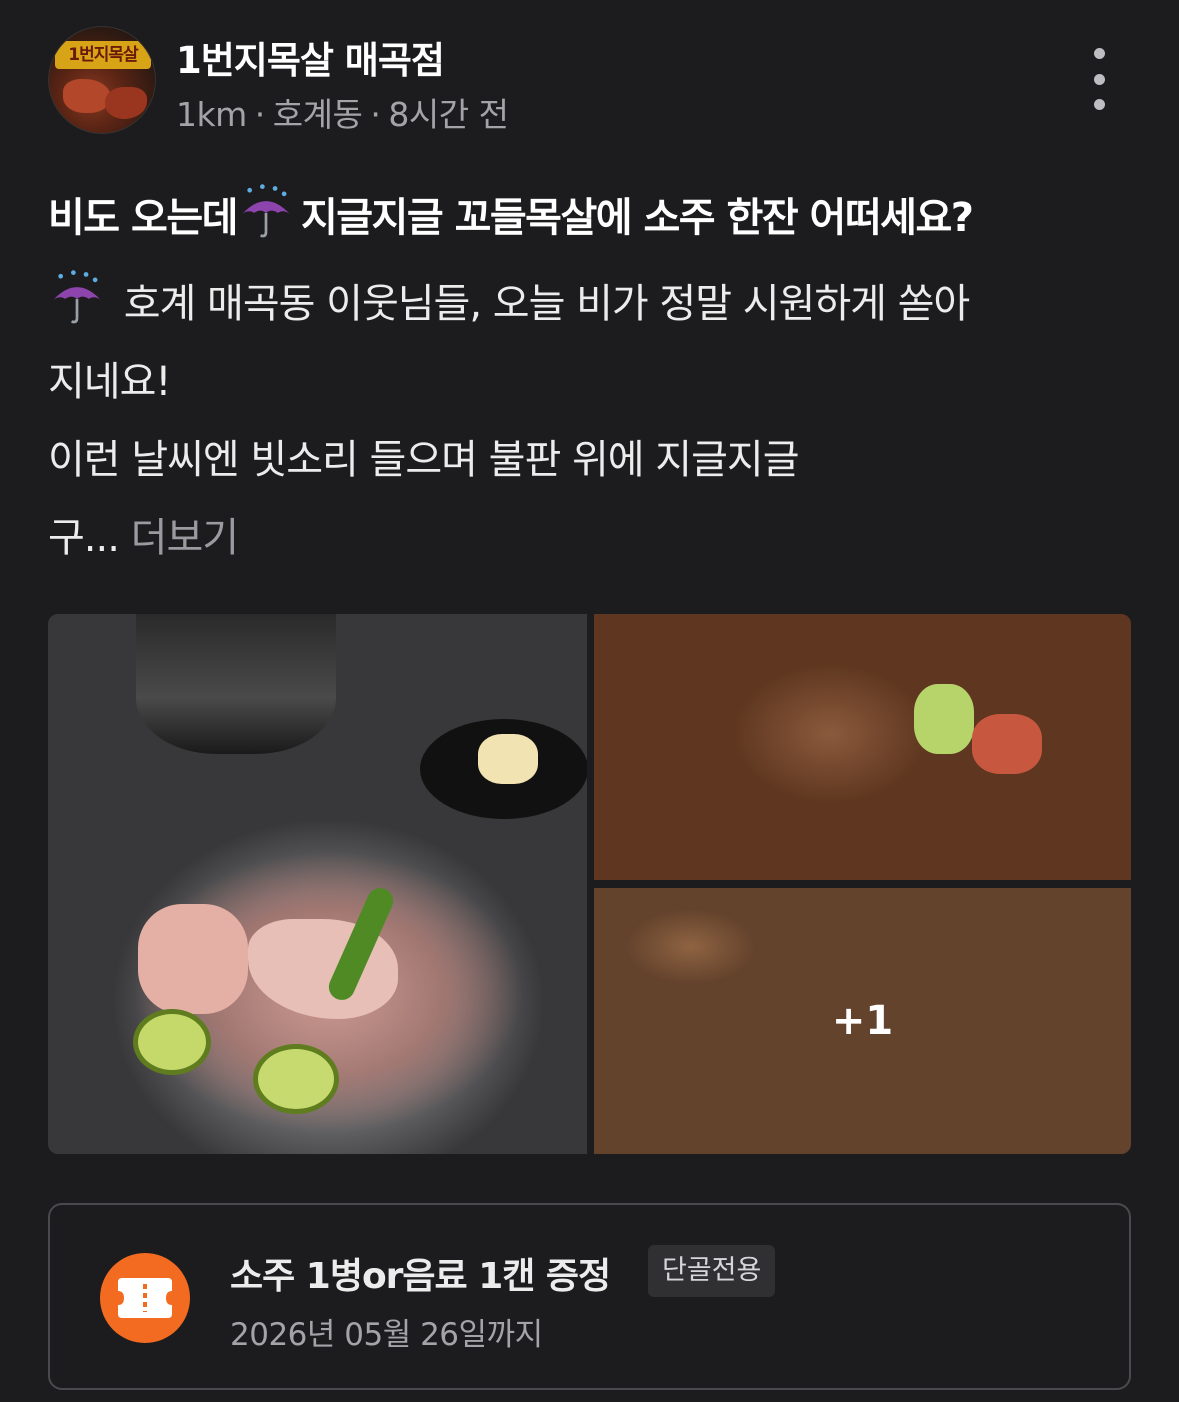 Image resolution: width=1179 pixels, height=1402 pixels. What do you see at coordinates (310, 57) in the screenshot?
I see `store-name: 1번지목살 매곡점` at bounding box center [310, 57].